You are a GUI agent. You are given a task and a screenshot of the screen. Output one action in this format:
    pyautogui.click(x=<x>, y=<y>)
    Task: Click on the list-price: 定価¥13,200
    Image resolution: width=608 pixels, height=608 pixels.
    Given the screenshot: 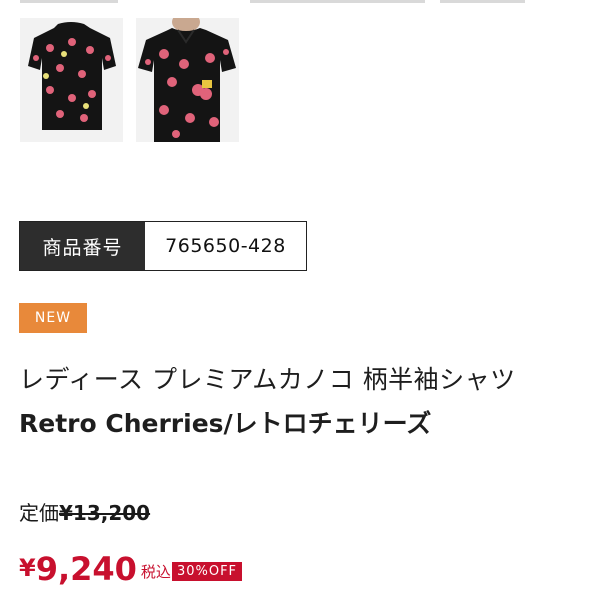 What is the action you would take?
    pyautogui.click(x=84, y=511)
    